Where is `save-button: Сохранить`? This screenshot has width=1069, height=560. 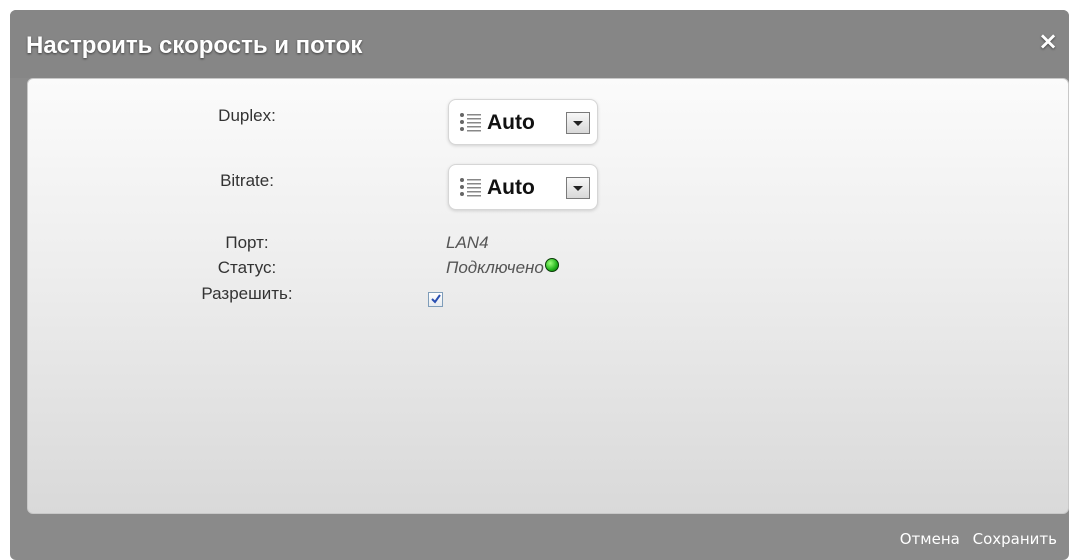
save-button: Сохранить is located at coordinates (1015, 539).